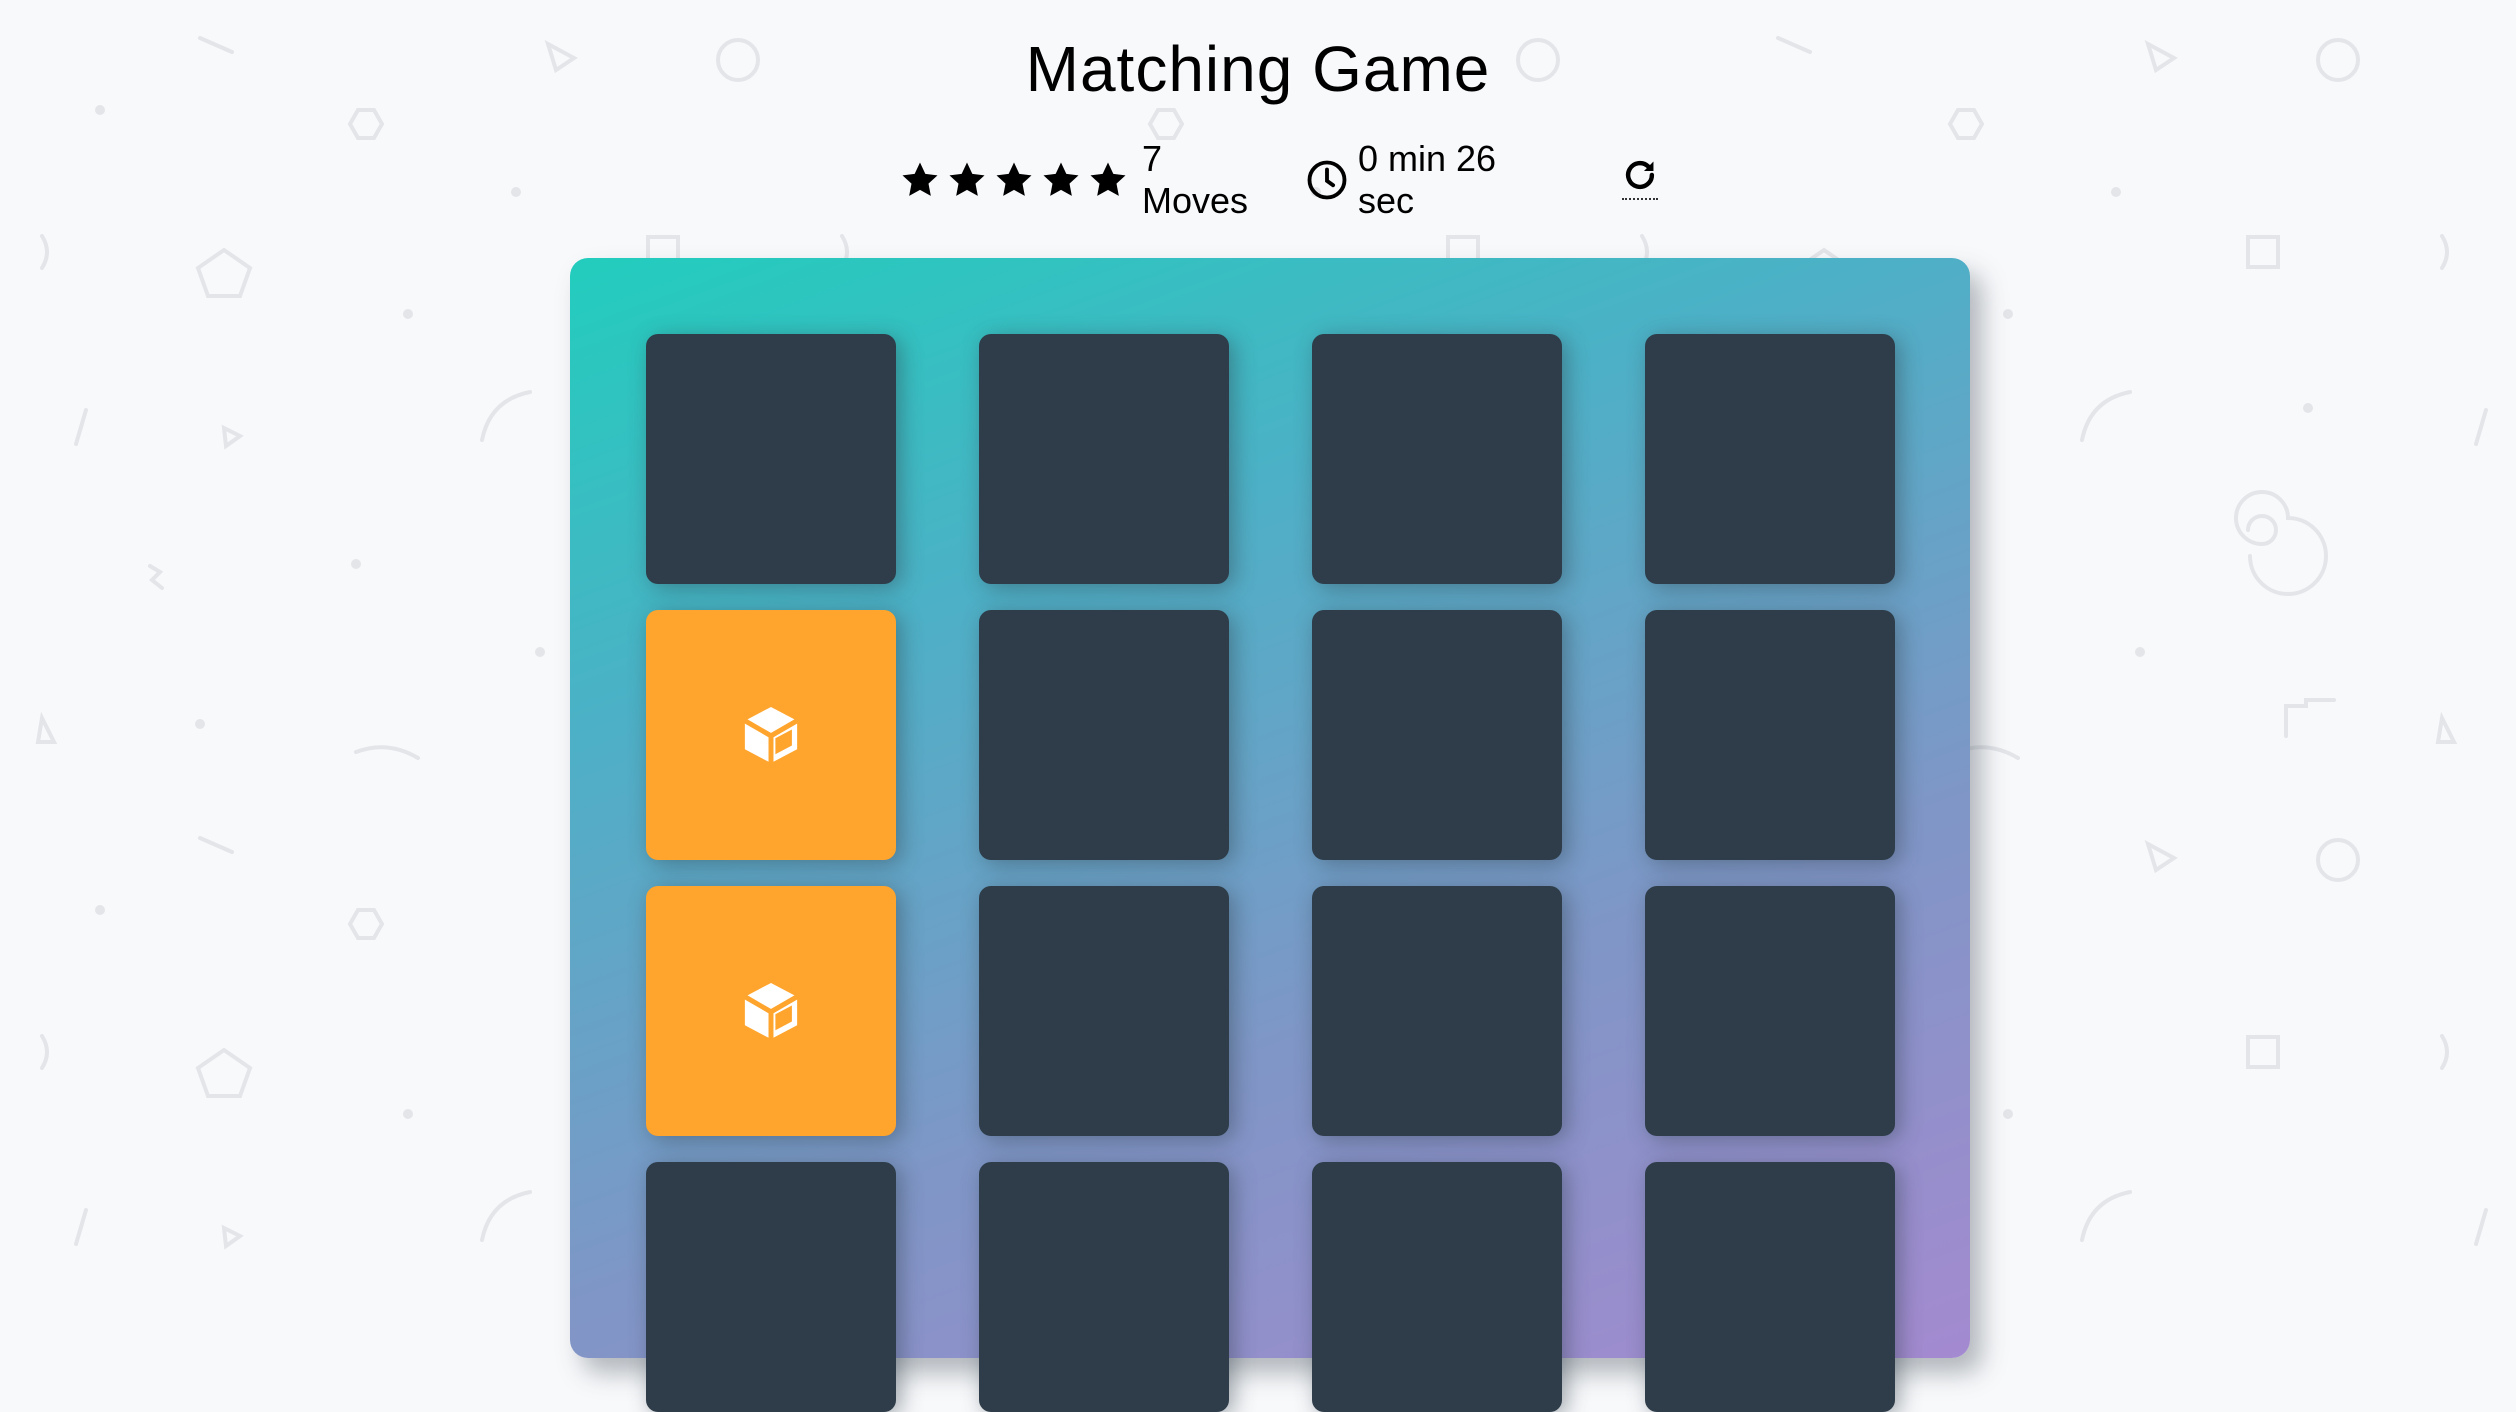 The height and width of the screenshot is (1412, 2516). Describe the element at coordinates (1280, 179) in the screenshot. I see `score-panel: 7 Moves 0 min 26 sec` at that location.